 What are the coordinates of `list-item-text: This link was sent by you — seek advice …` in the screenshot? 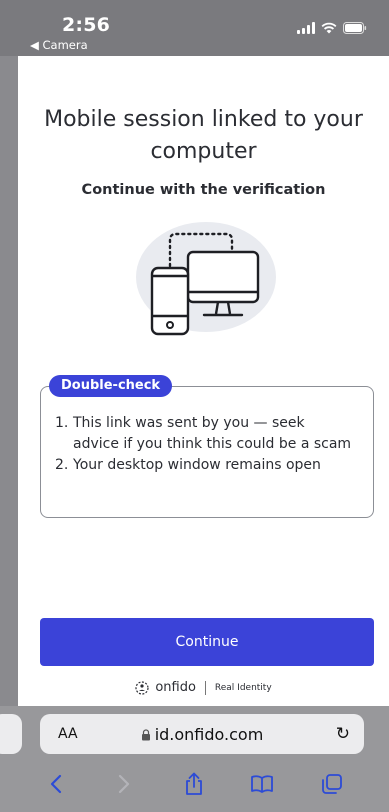 It's located at (212, 433).